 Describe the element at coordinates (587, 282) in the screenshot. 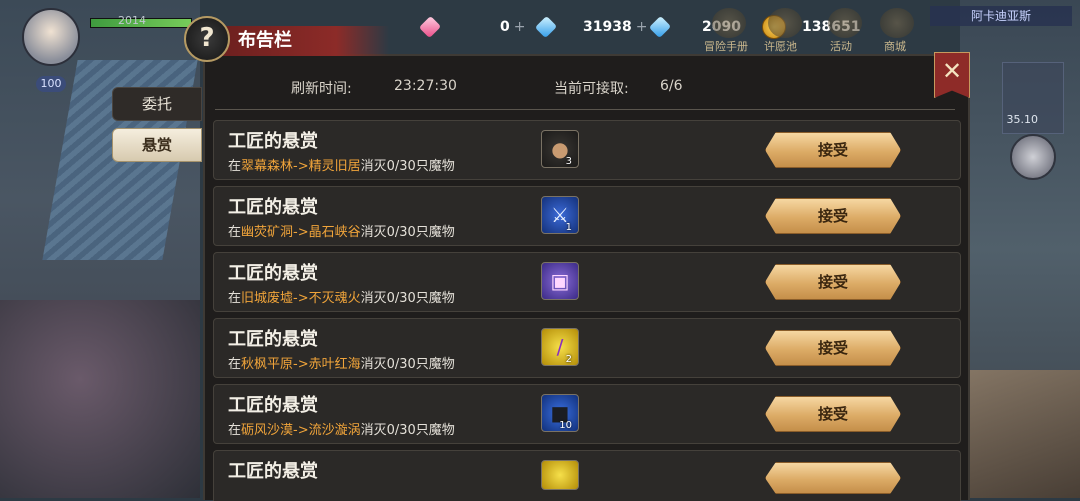

I see `bounty-row: 工匠的悬赏 在旧城废墟->不灭魂火消灭0/30只魔物 ▣ 接受` at that location.